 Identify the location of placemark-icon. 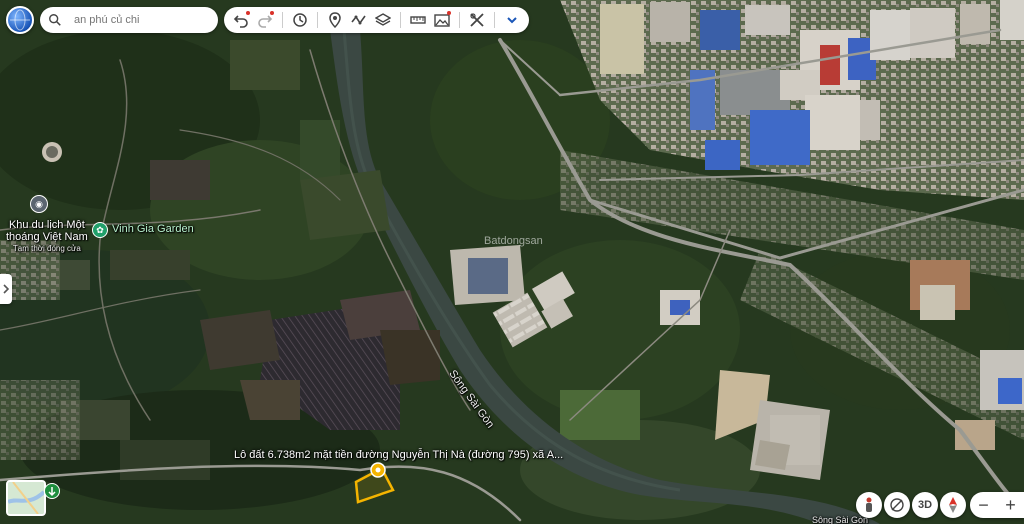
(335, 20).